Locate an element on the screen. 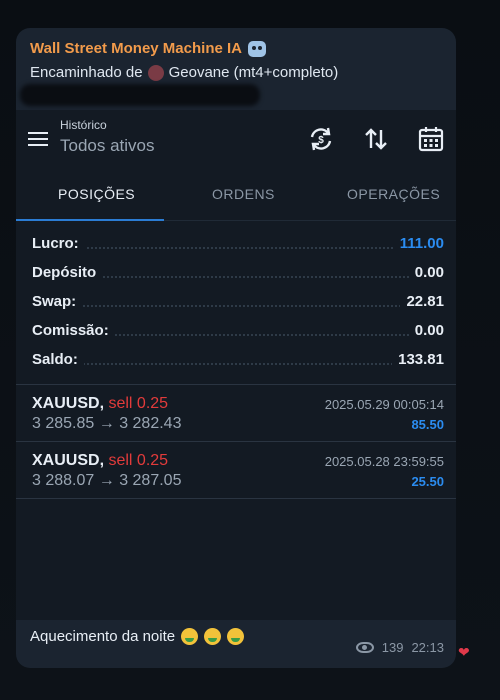 This screenshot has width=500, height=700. sort-icon is located at coordinates (376, 139).